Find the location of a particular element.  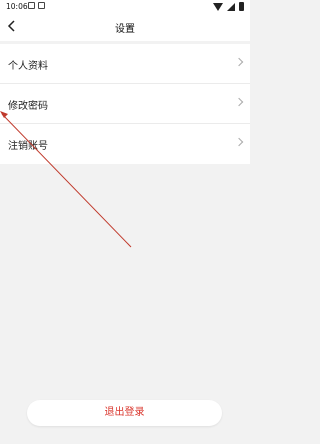

menu-item-change-password: 修改密码 is located at coordinates (125, 104).